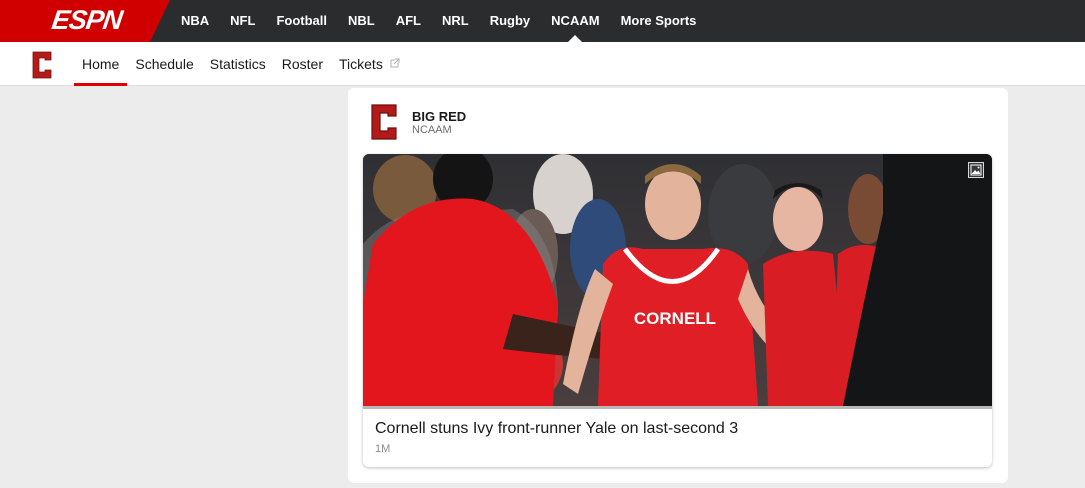 Image resolution: width=1085 pixels, height=488 pixels. I want to click on tab-roster: Roster, so click(302, 64).